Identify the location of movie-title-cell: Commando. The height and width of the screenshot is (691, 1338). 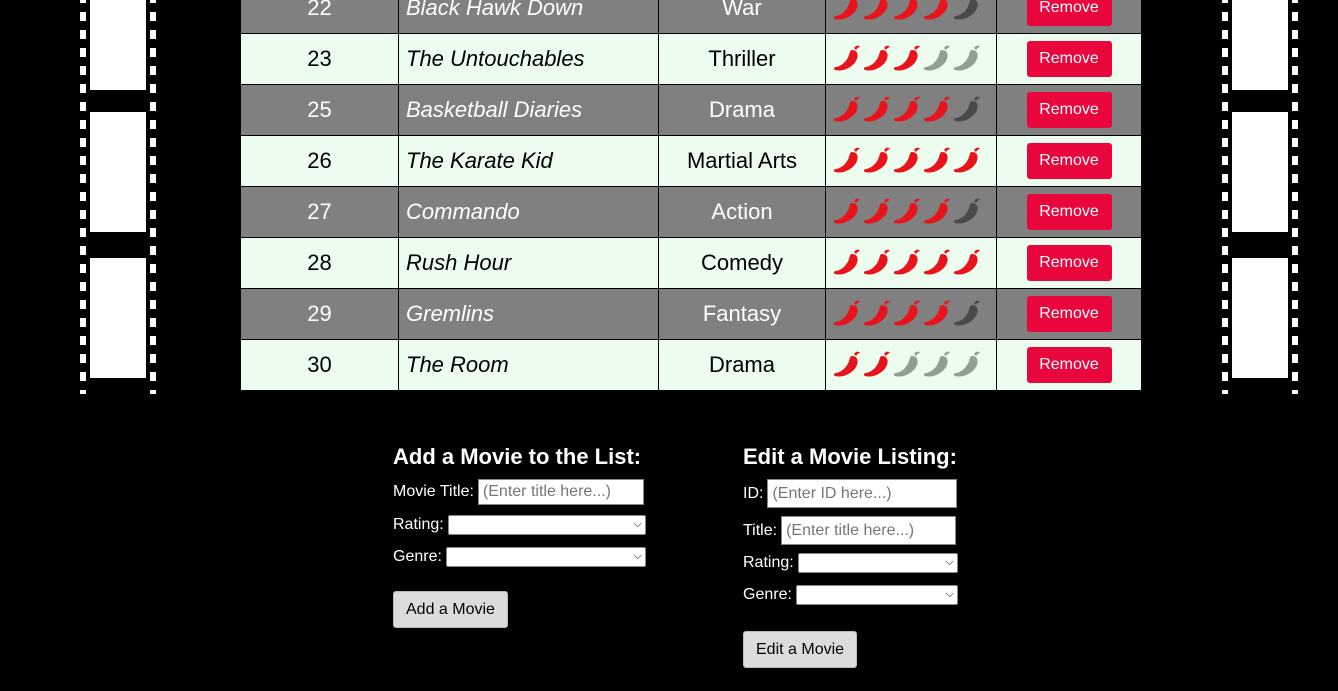
(528, 212).